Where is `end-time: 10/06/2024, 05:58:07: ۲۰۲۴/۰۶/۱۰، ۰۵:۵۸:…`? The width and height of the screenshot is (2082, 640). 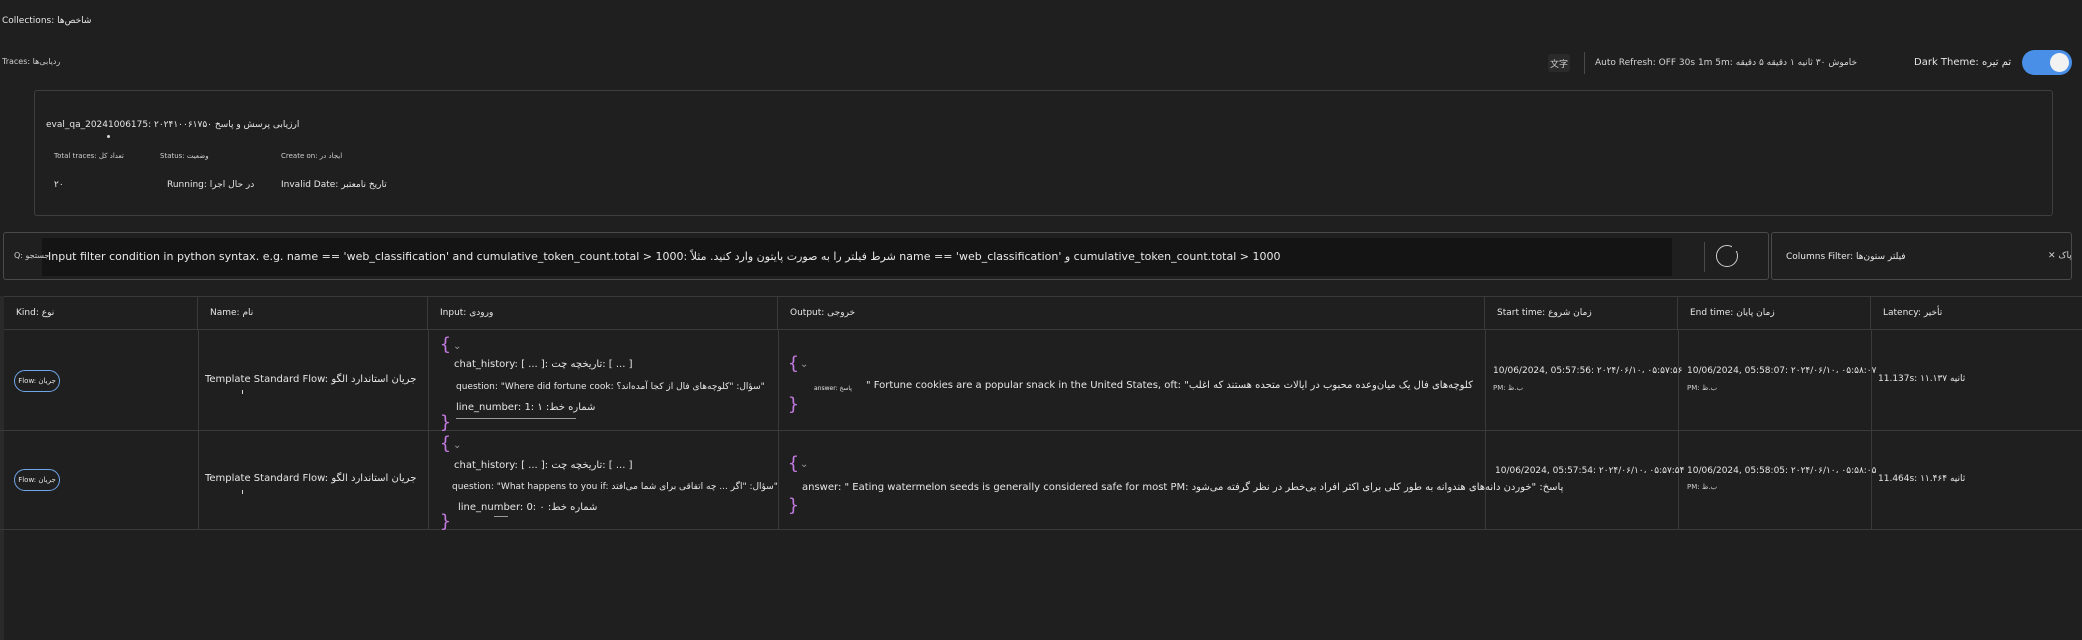
end-time: 10/06/2024, 05:58:07: ۲۰۲۴/۰۶/۱۰، ۰۵:۵۸:… is located at coordinates (1782, 371).